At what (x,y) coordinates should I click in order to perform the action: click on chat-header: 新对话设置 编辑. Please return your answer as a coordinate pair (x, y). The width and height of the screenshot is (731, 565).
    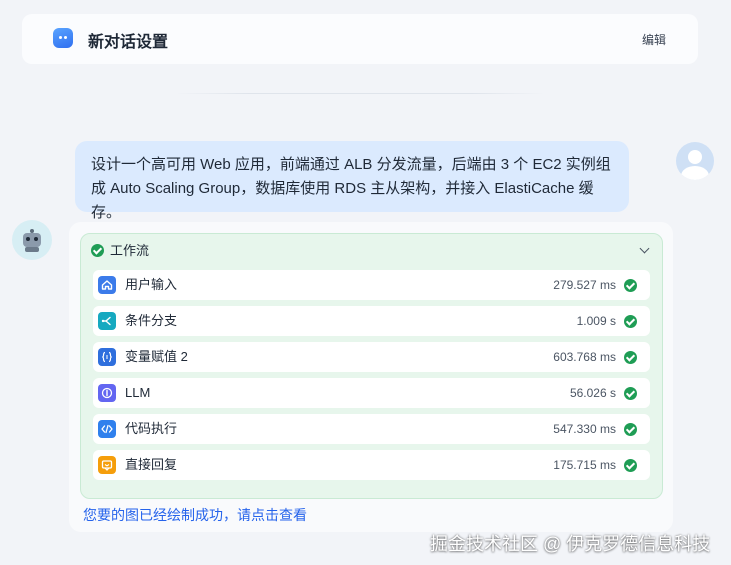
    Looking at the image, I should click on (360, 39).